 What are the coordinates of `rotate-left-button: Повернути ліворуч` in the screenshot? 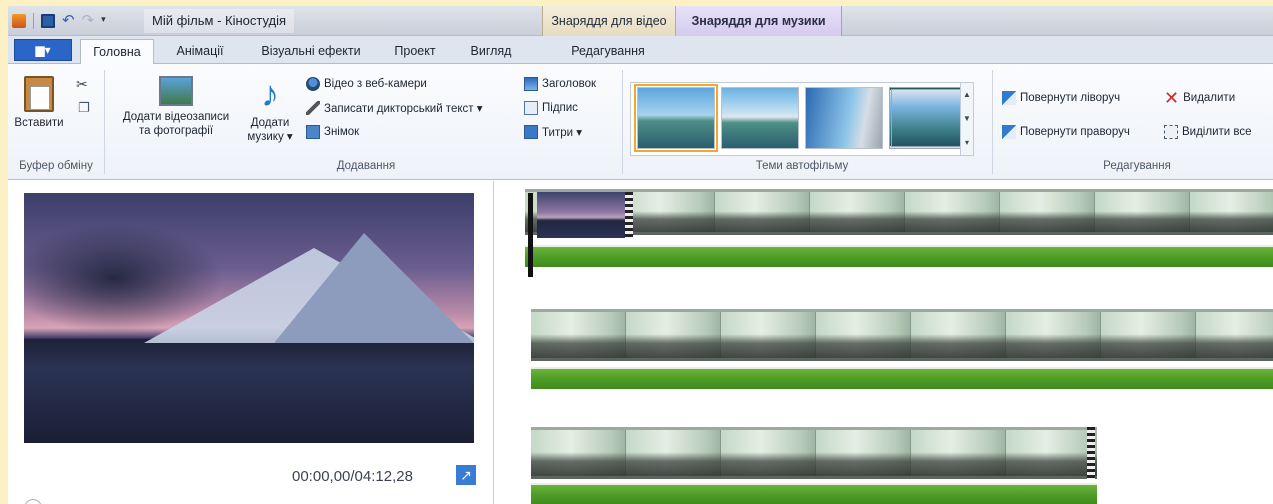 It's located at (1061, 98).